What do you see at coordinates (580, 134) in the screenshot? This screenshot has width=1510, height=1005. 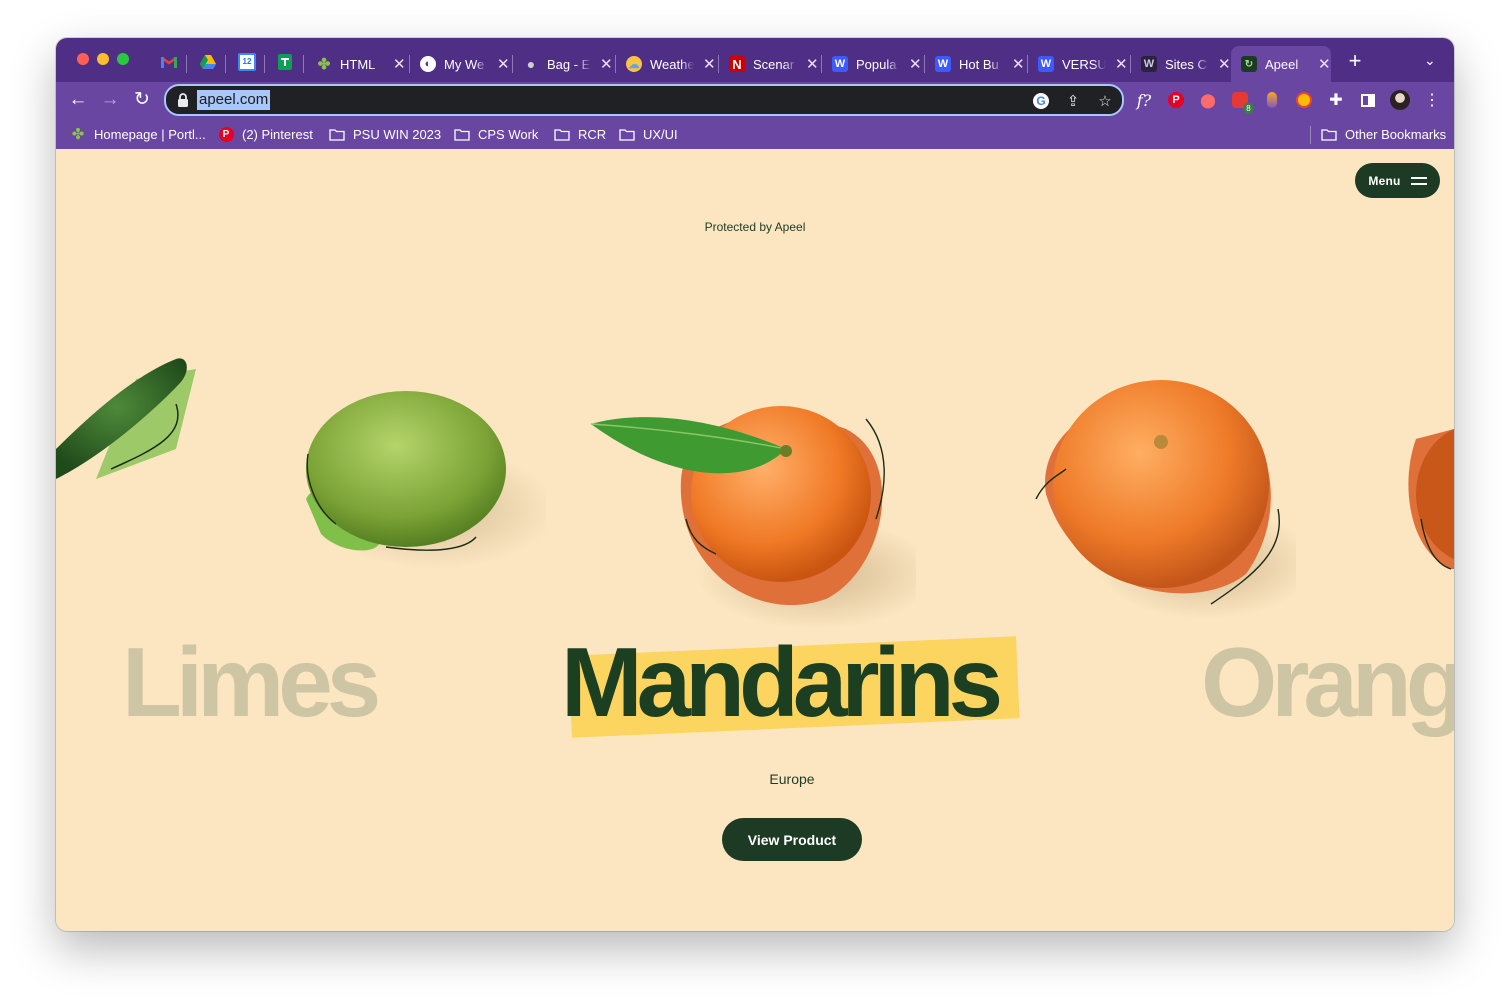 I see `bookmark-folder-rcr: RCR` at bounding box center [580, 134].